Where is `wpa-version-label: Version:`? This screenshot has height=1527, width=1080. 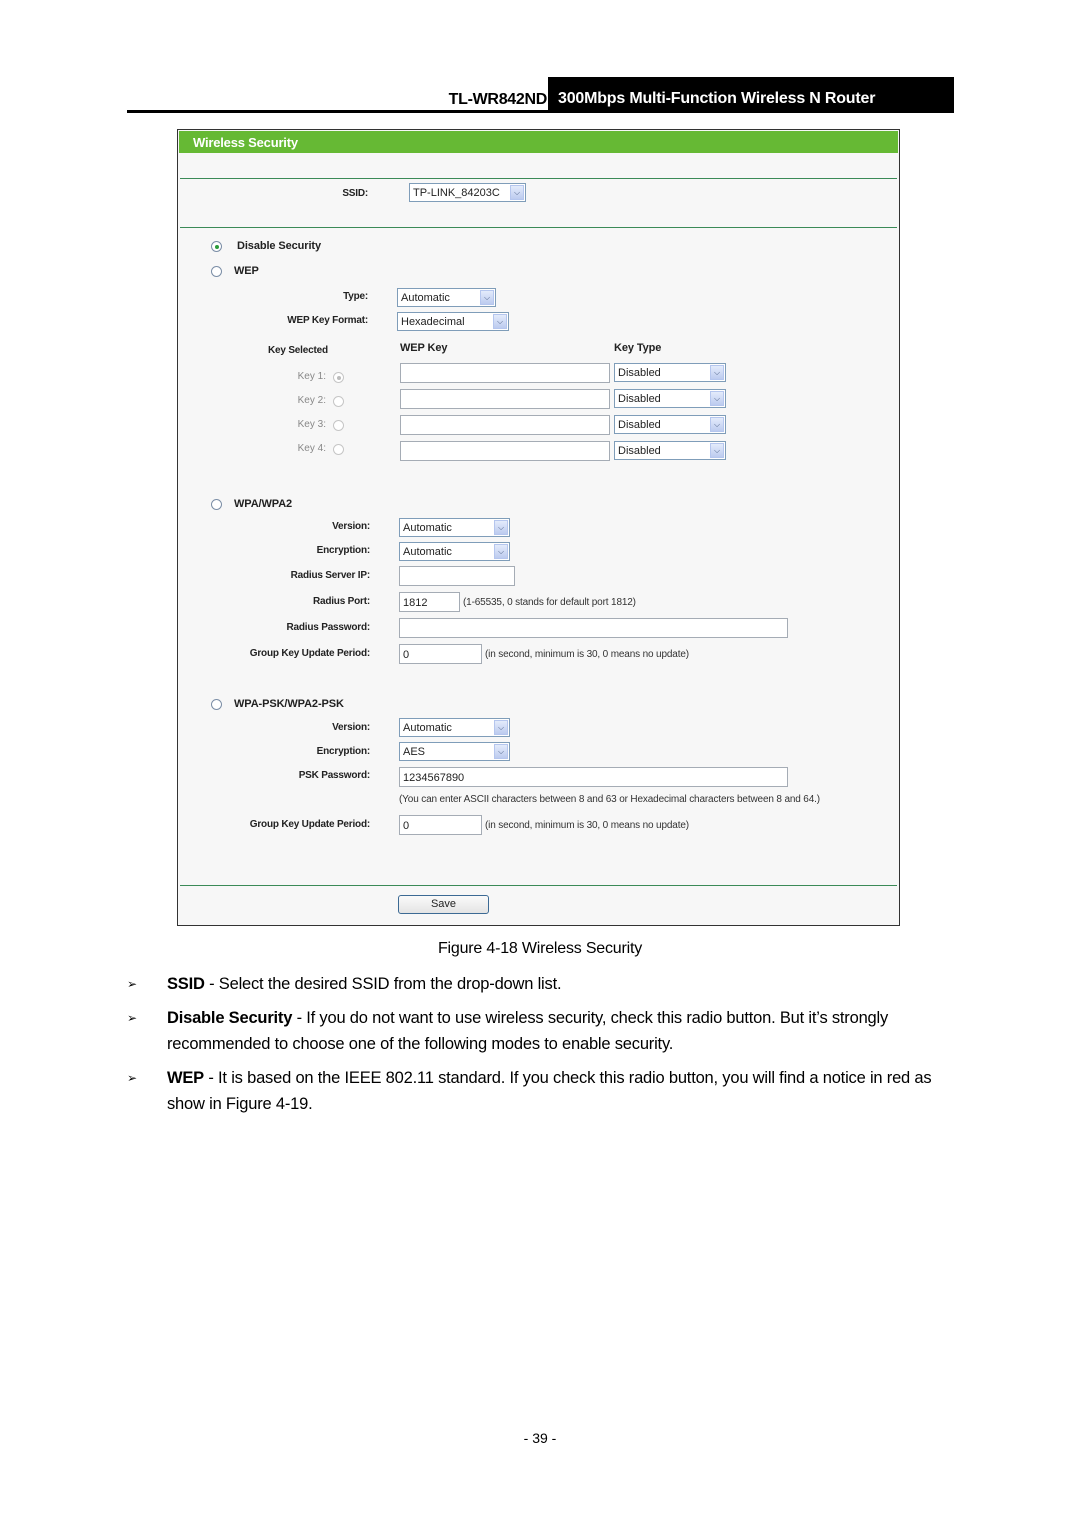
wpa-version-label: Version: is located at coordinates (351, 526).